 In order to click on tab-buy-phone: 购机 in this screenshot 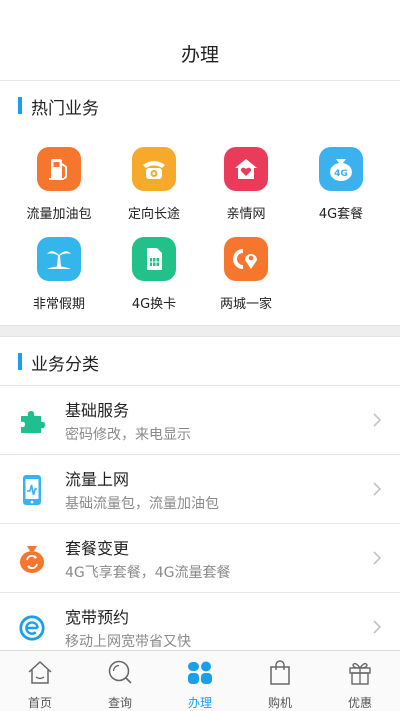, I will do `click(280, 681)`.